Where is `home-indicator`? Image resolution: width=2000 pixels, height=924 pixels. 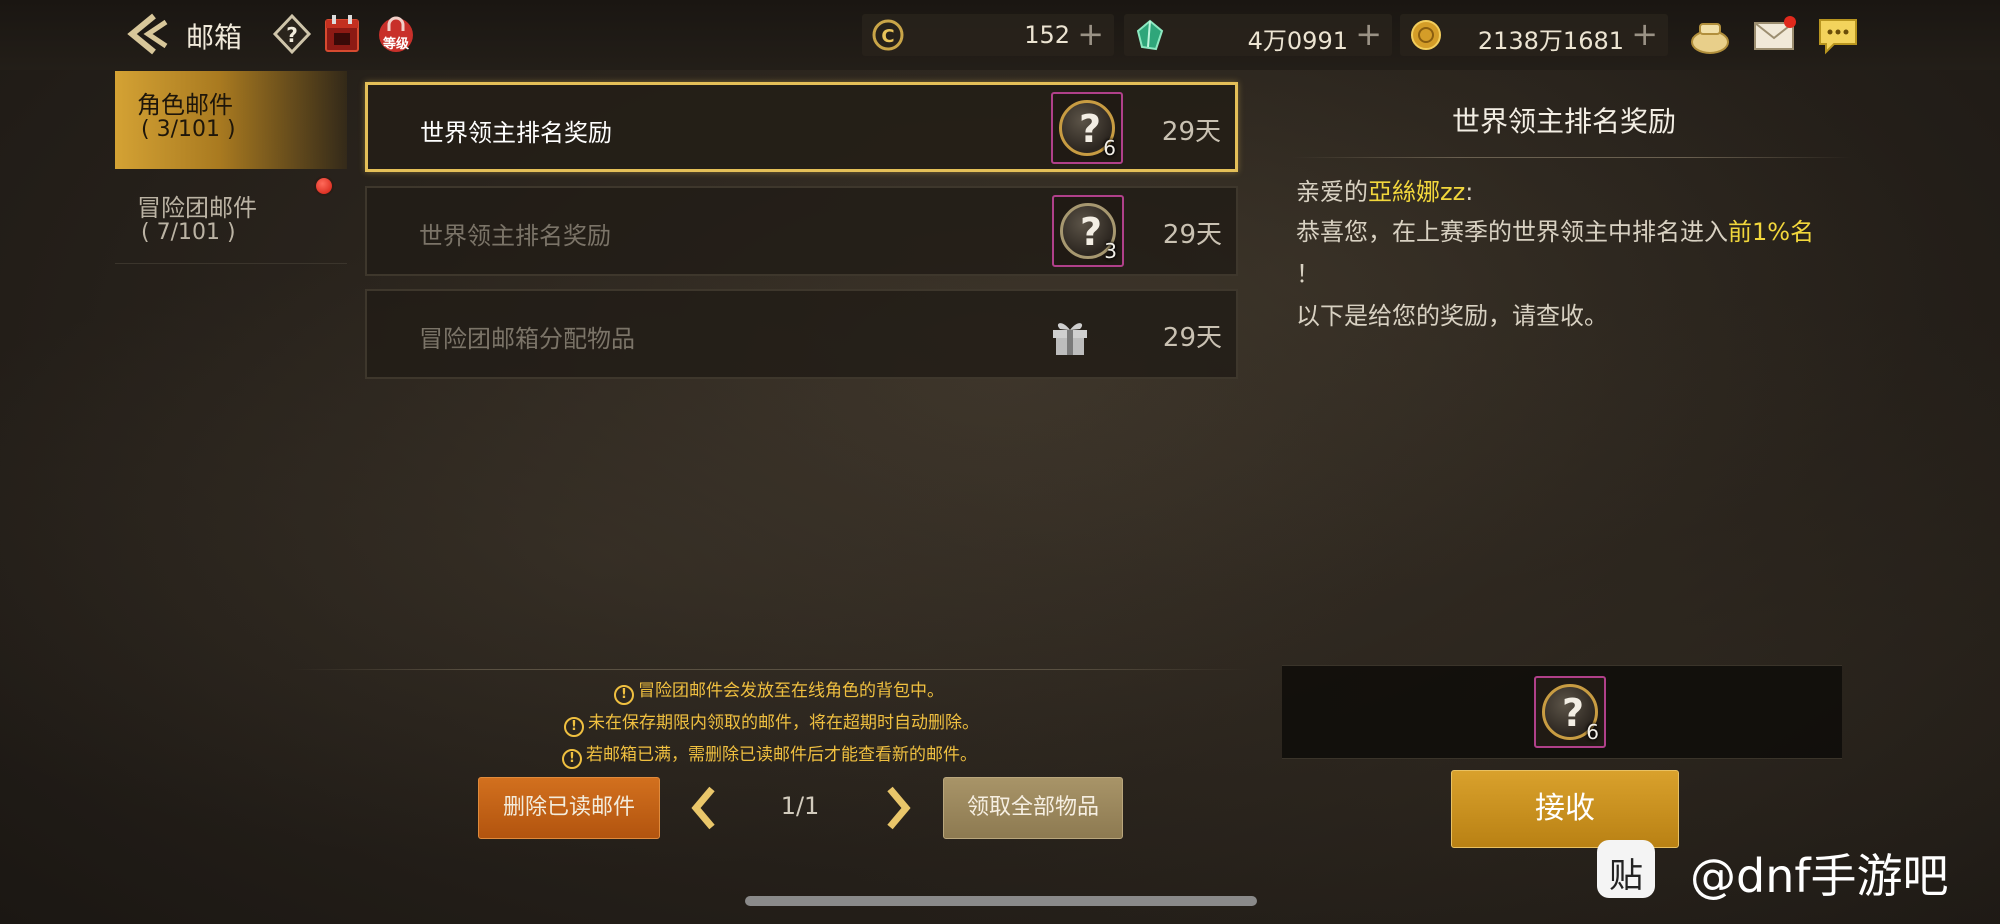
home-indicator is located at coordinates (1001, 901).